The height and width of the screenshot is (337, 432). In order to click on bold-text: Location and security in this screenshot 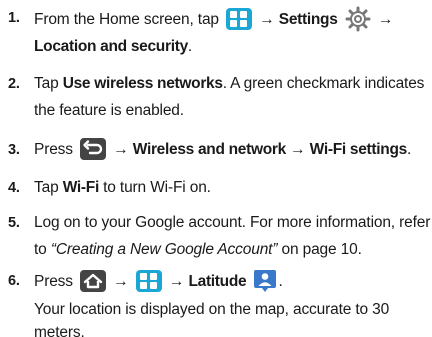, I will do `click(111, 46)`.